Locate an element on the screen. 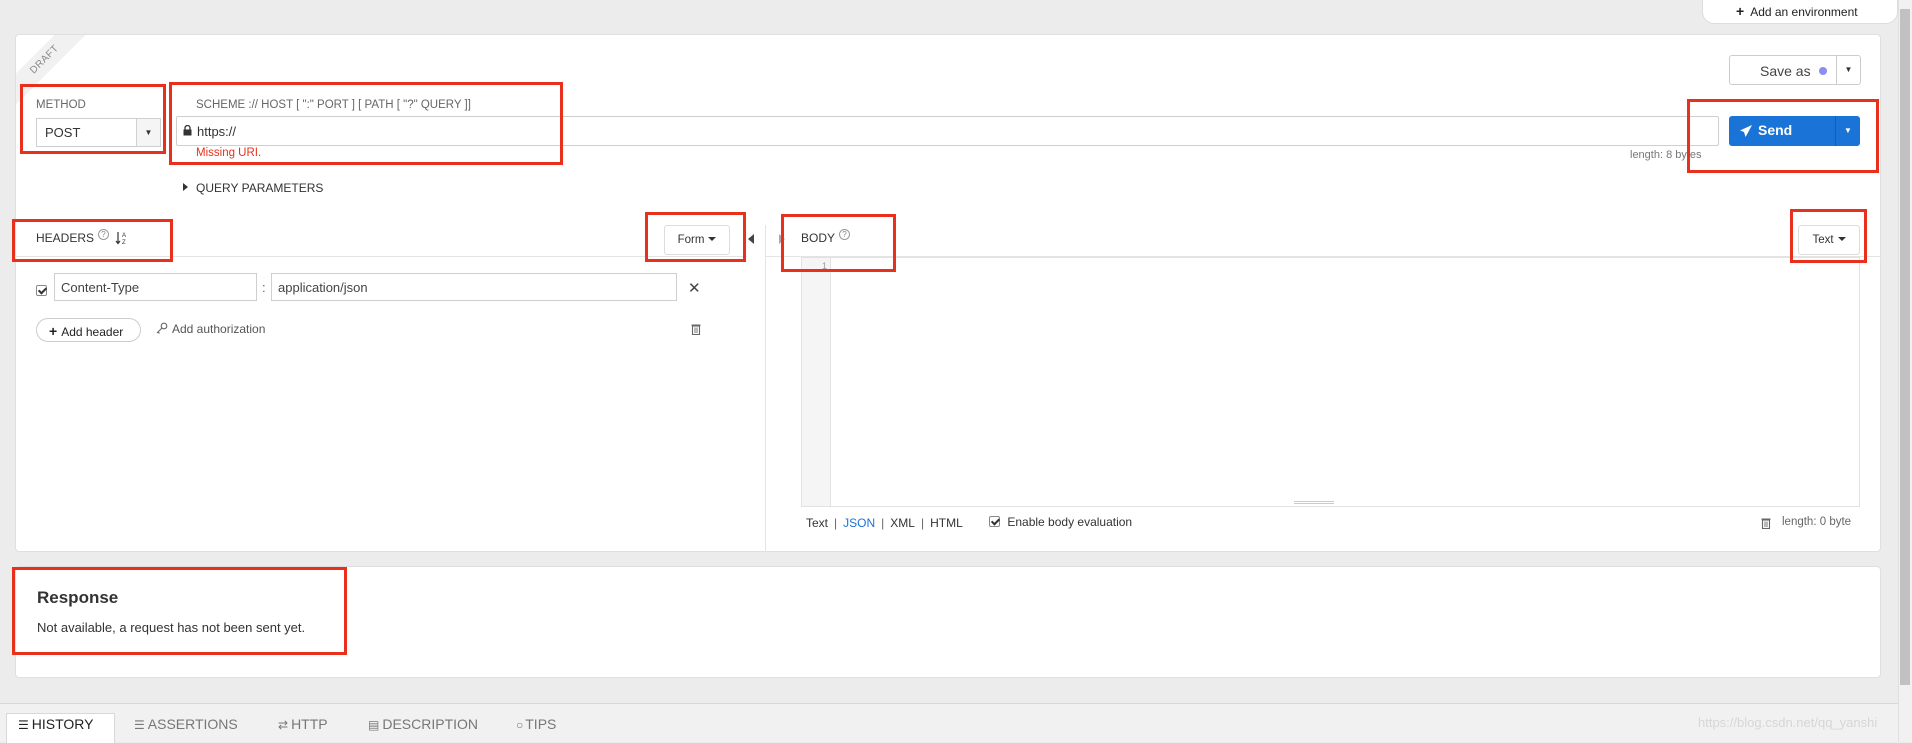  list-check-icon: ☰ is located at coordinates (139, 725).